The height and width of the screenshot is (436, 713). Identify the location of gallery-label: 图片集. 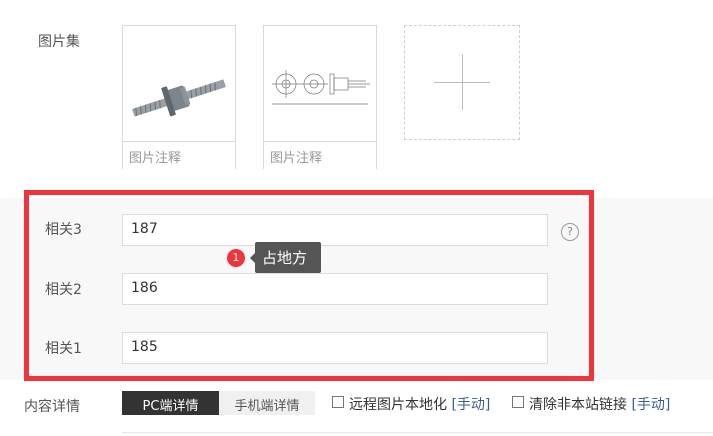
(59, 42).